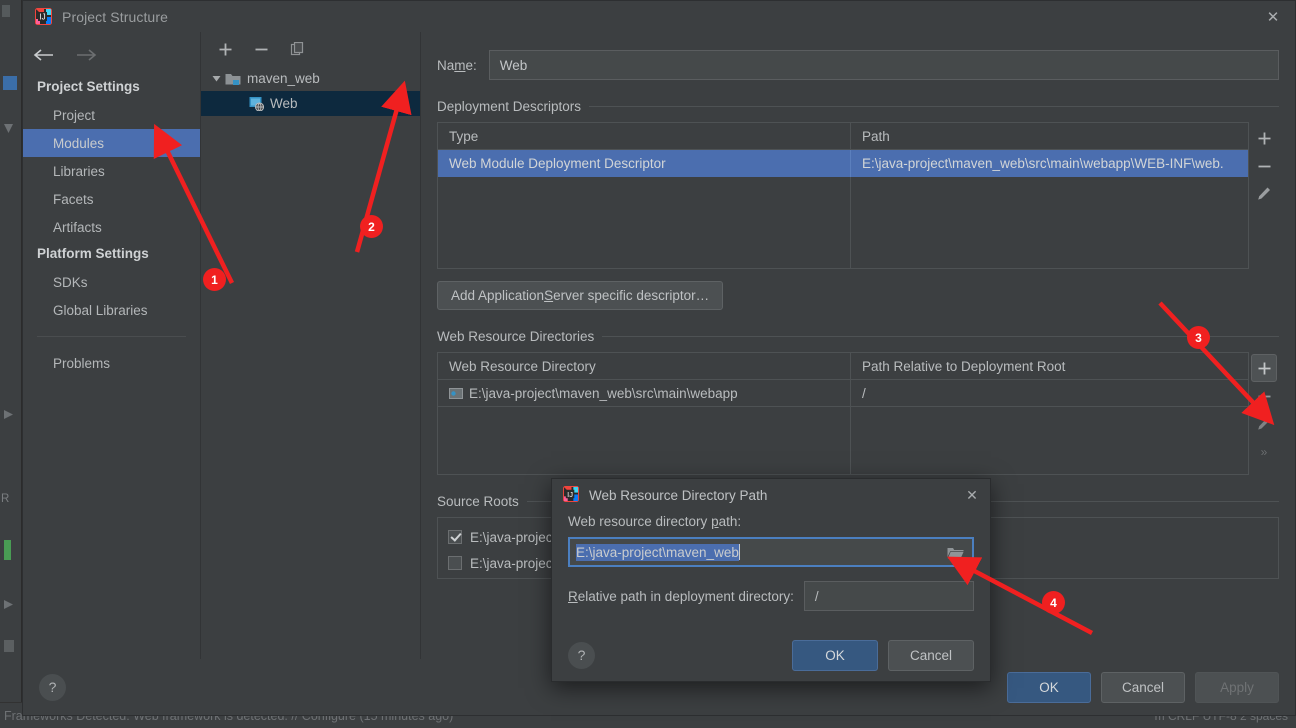  I want to click on ok-button: OK, so click(1049, 687).